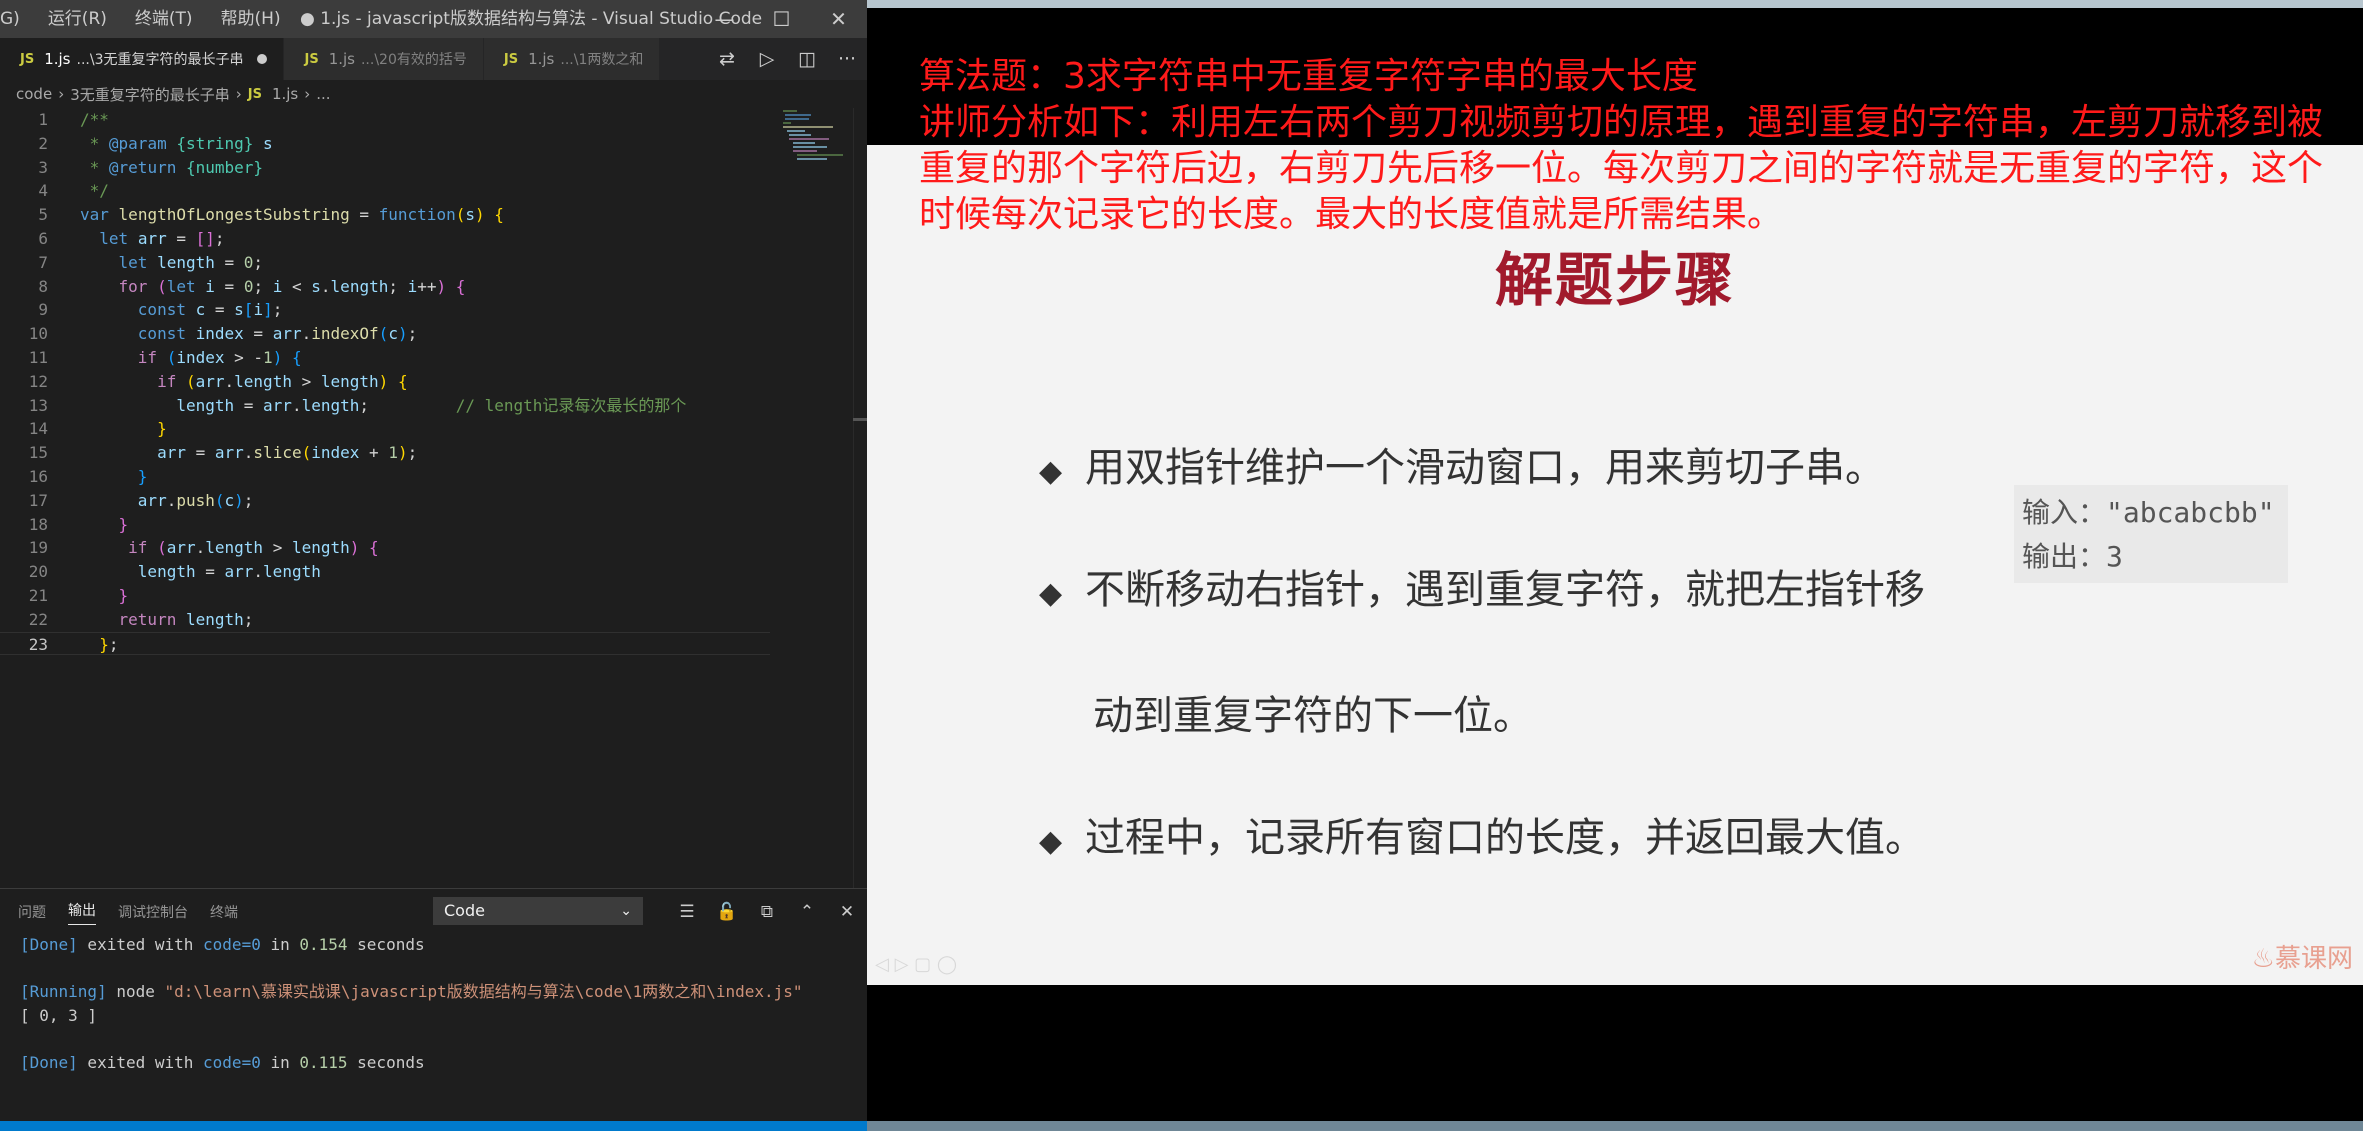 The image size is (2363, 1131). I want to click on output-line: [ 0, 3 ], so click(59, 1015).